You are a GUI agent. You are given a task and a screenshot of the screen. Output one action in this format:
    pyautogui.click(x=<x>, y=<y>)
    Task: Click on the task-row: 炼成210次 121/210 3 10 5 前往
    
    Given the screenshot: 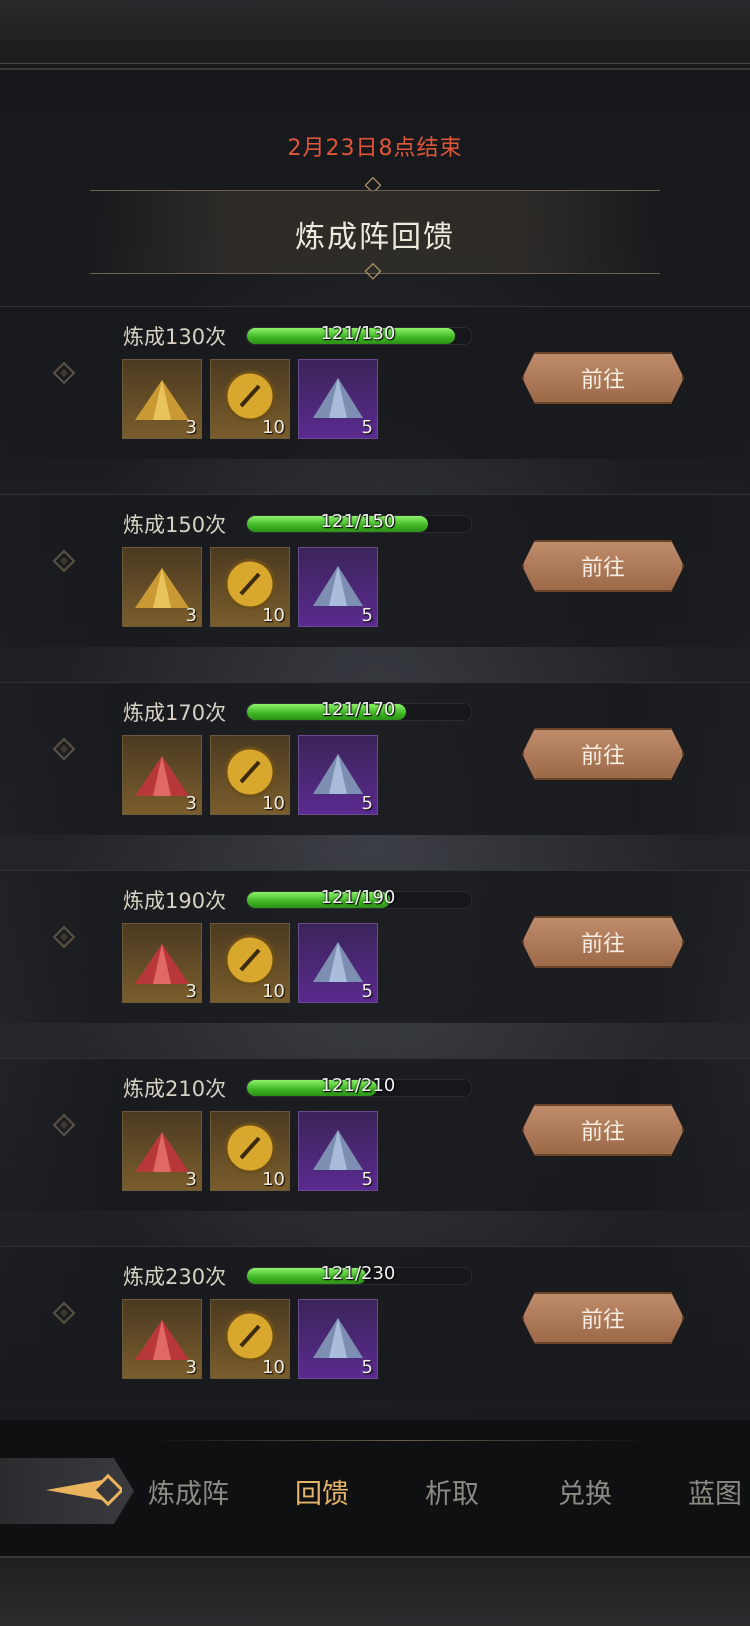 What is the action you would take?
    pyautogui.click(x=375, y=1134)
    